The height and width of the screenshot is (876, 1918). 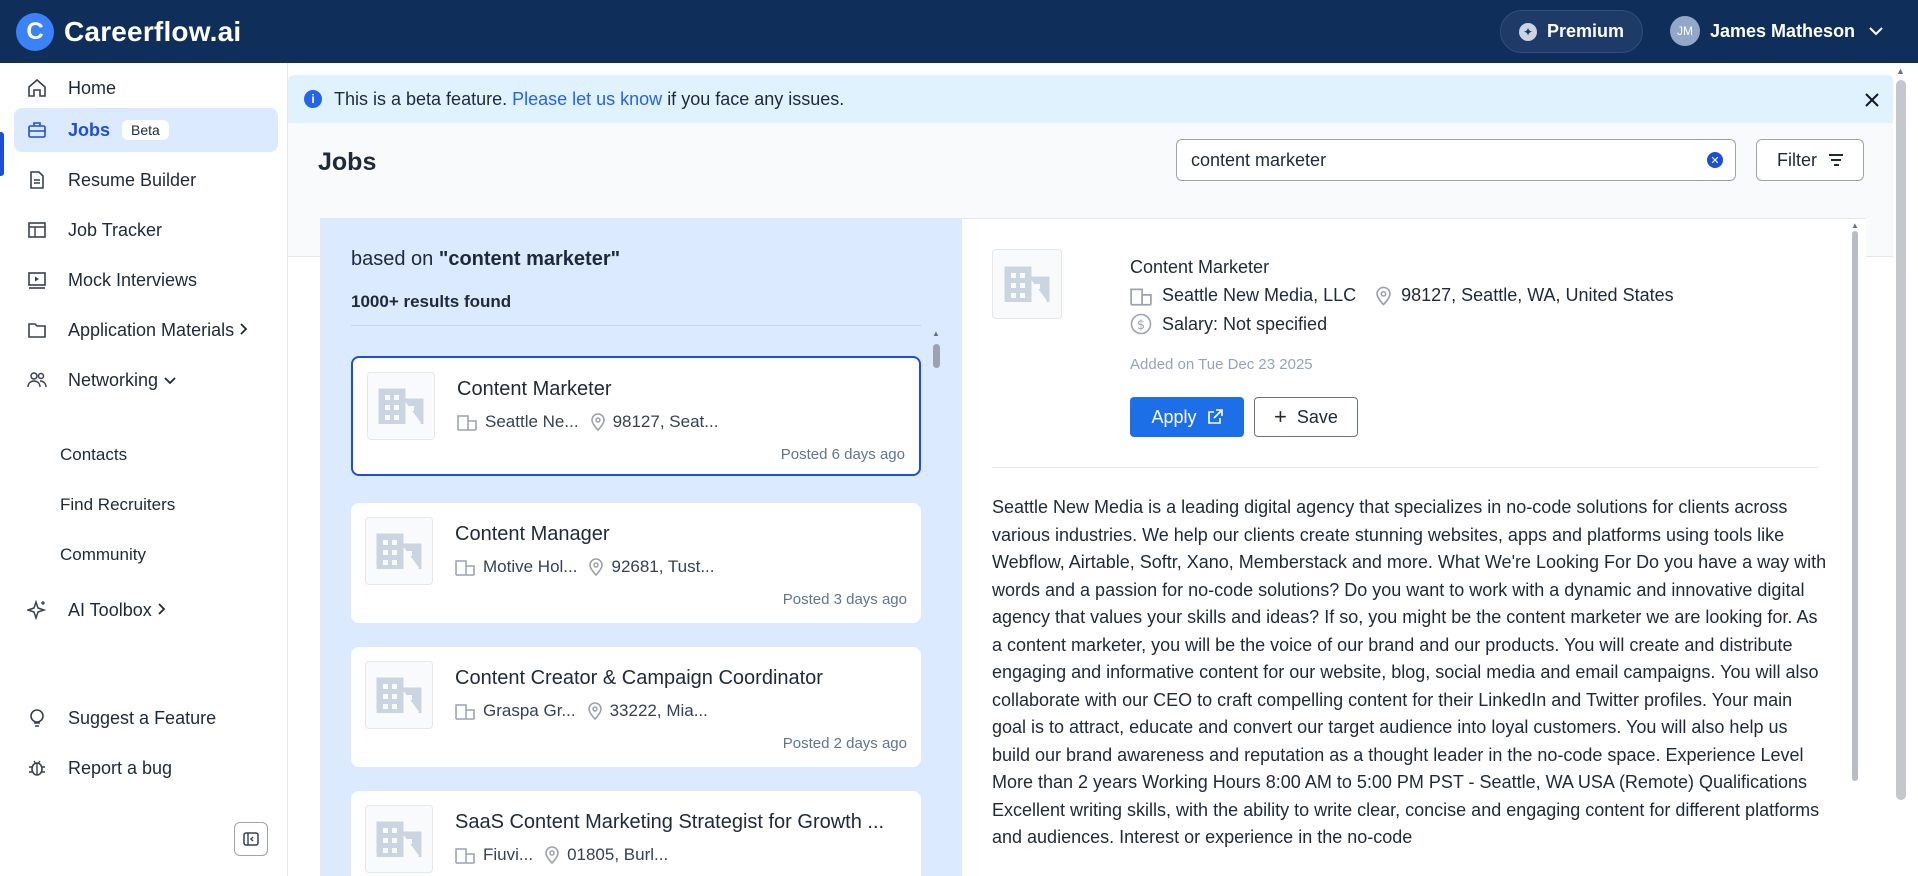 What do you see at coordinates (1855, 506) in the screenshot?
I see `detail-scrollbar` at bounding box center [1855, 506].